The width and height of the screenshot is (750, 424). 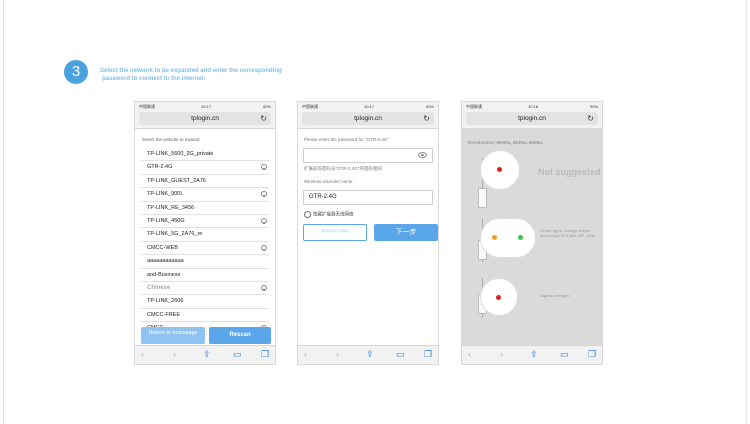 I want to click on network-name: CMCC-WEB, so click(x=162, y=247).